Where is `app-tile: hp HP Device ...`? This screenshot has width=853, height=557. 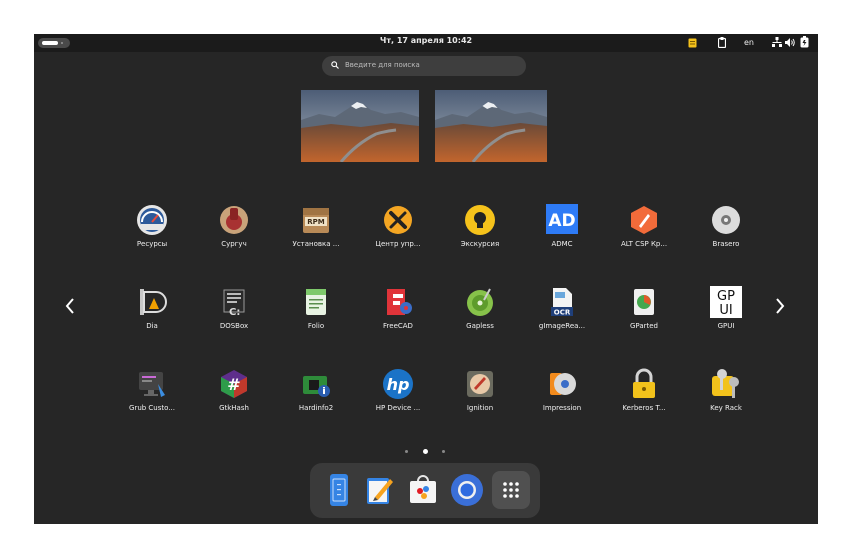 app-tile: hp HP Device ... is located at coordinates (398, 398).